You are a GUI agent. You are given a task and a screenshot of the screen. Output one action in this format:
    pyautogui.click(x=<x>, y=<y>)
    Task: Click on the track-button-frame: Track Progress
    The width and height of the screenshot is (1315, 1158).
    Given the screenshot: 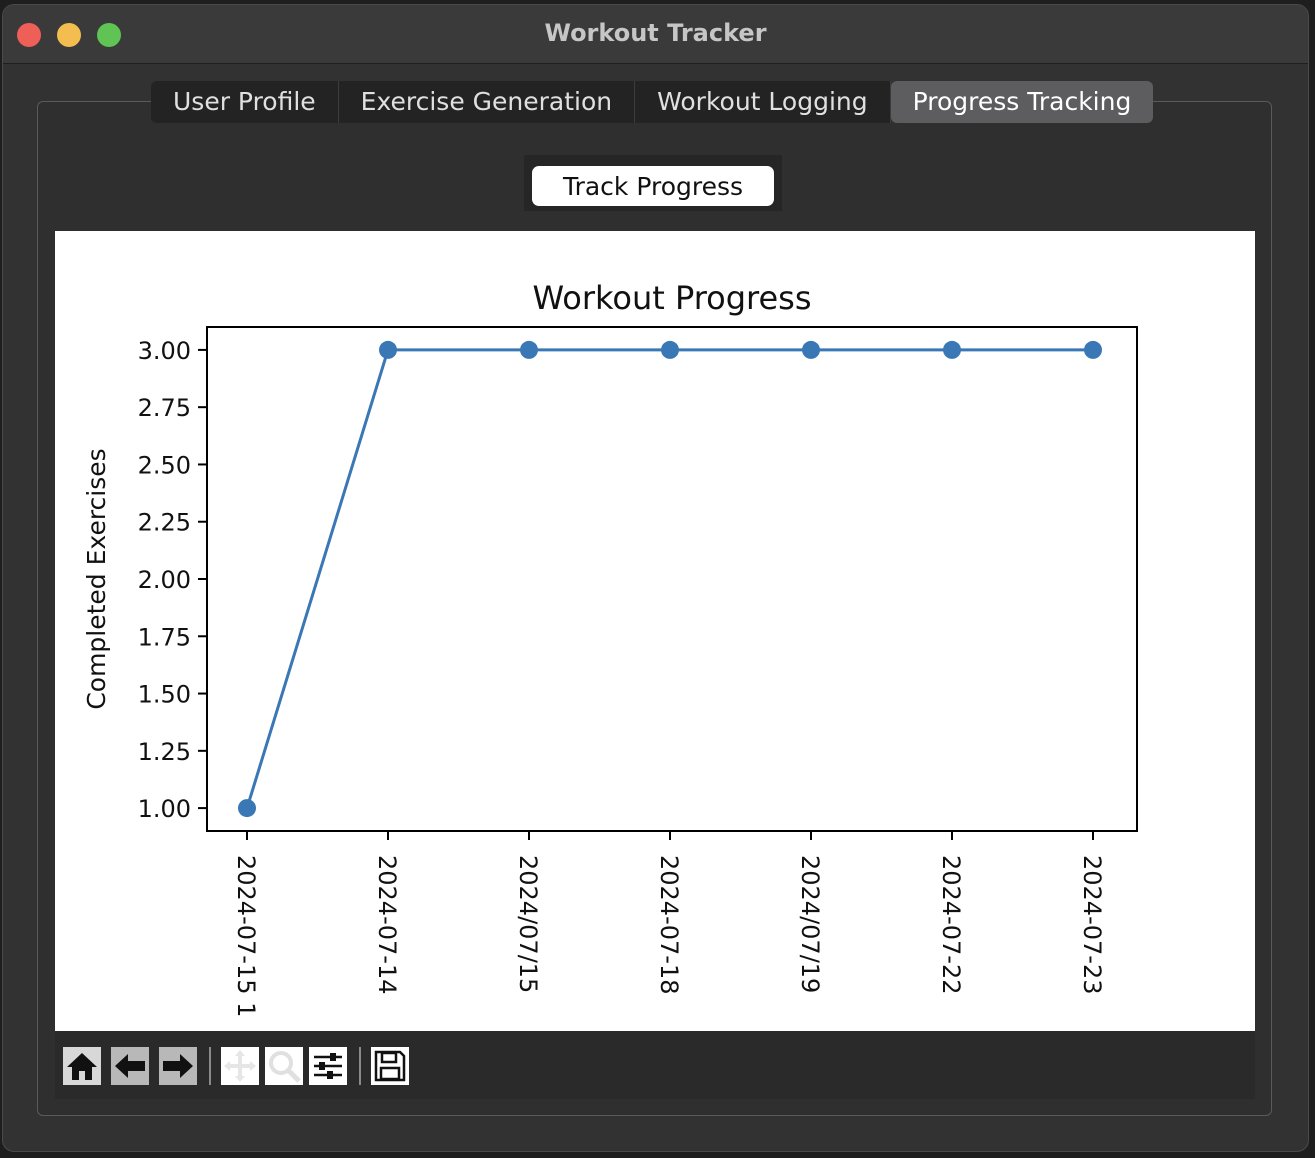 What is the action you would take?
    pyautogui.click(x=653, y=183)
    